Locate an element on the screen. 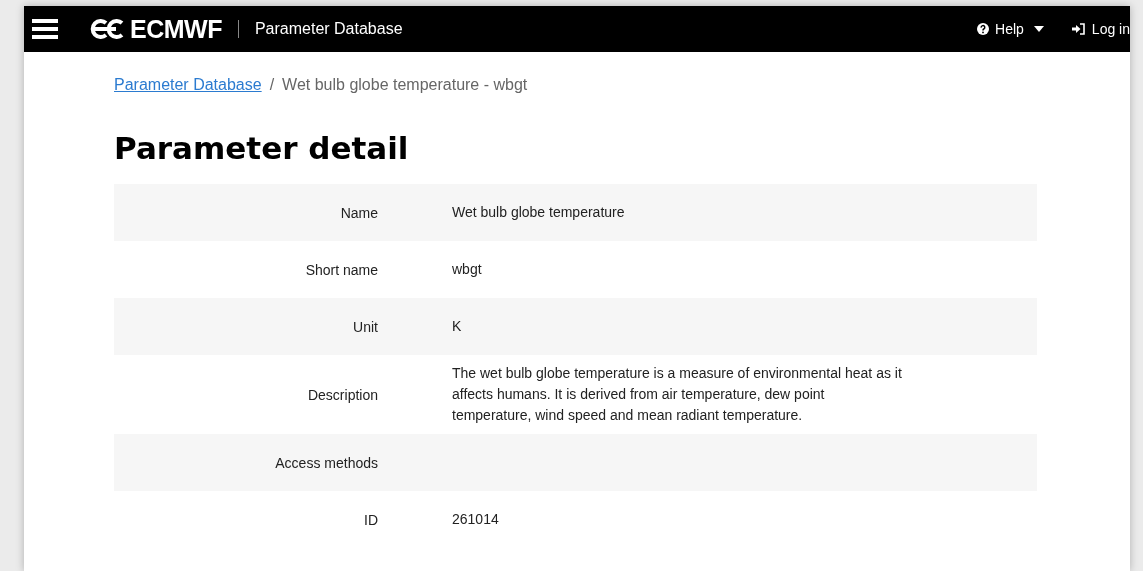 This screenshot has height=571, width=1143. page-heading: Parameter detail is located at coordinates (262, 148).